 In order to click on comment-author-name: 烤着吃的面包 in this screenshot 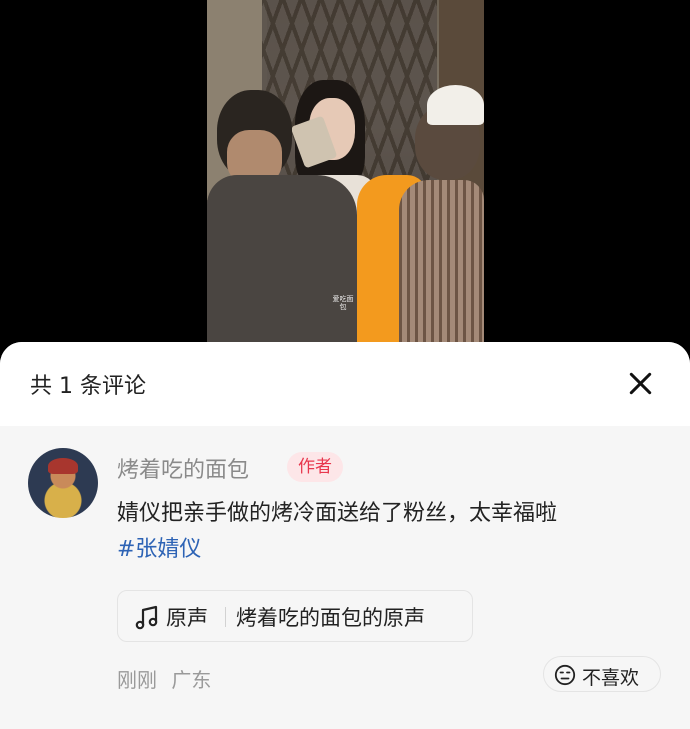, I will do `click(183, 468)`.